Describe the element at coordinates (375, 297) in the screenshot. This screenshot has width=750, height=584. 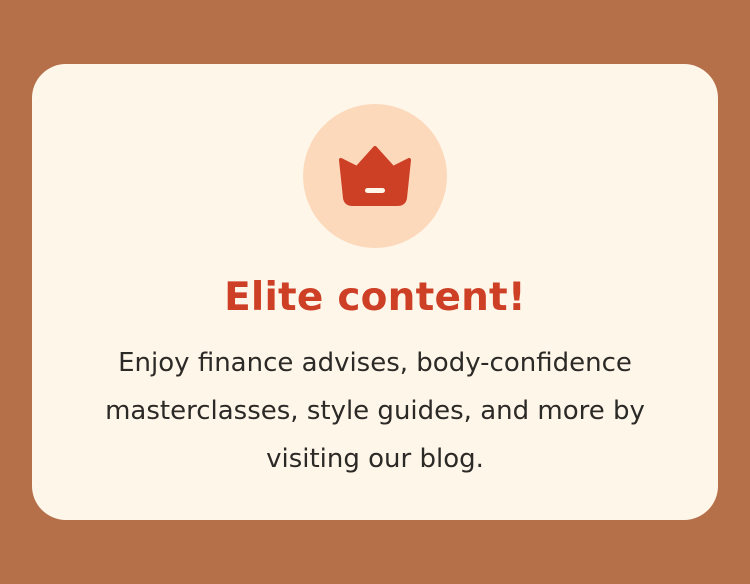
I see `card-title: Elite content!` at that location.